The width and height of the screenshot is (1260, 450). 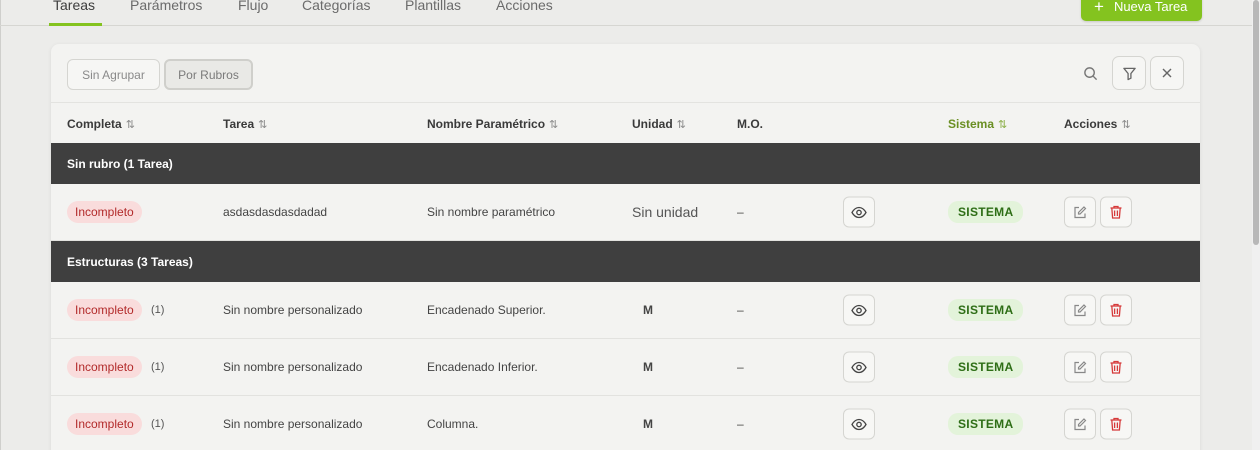 I want to click on tab-plantillas: Plantillas, so click(x=433, y=6).